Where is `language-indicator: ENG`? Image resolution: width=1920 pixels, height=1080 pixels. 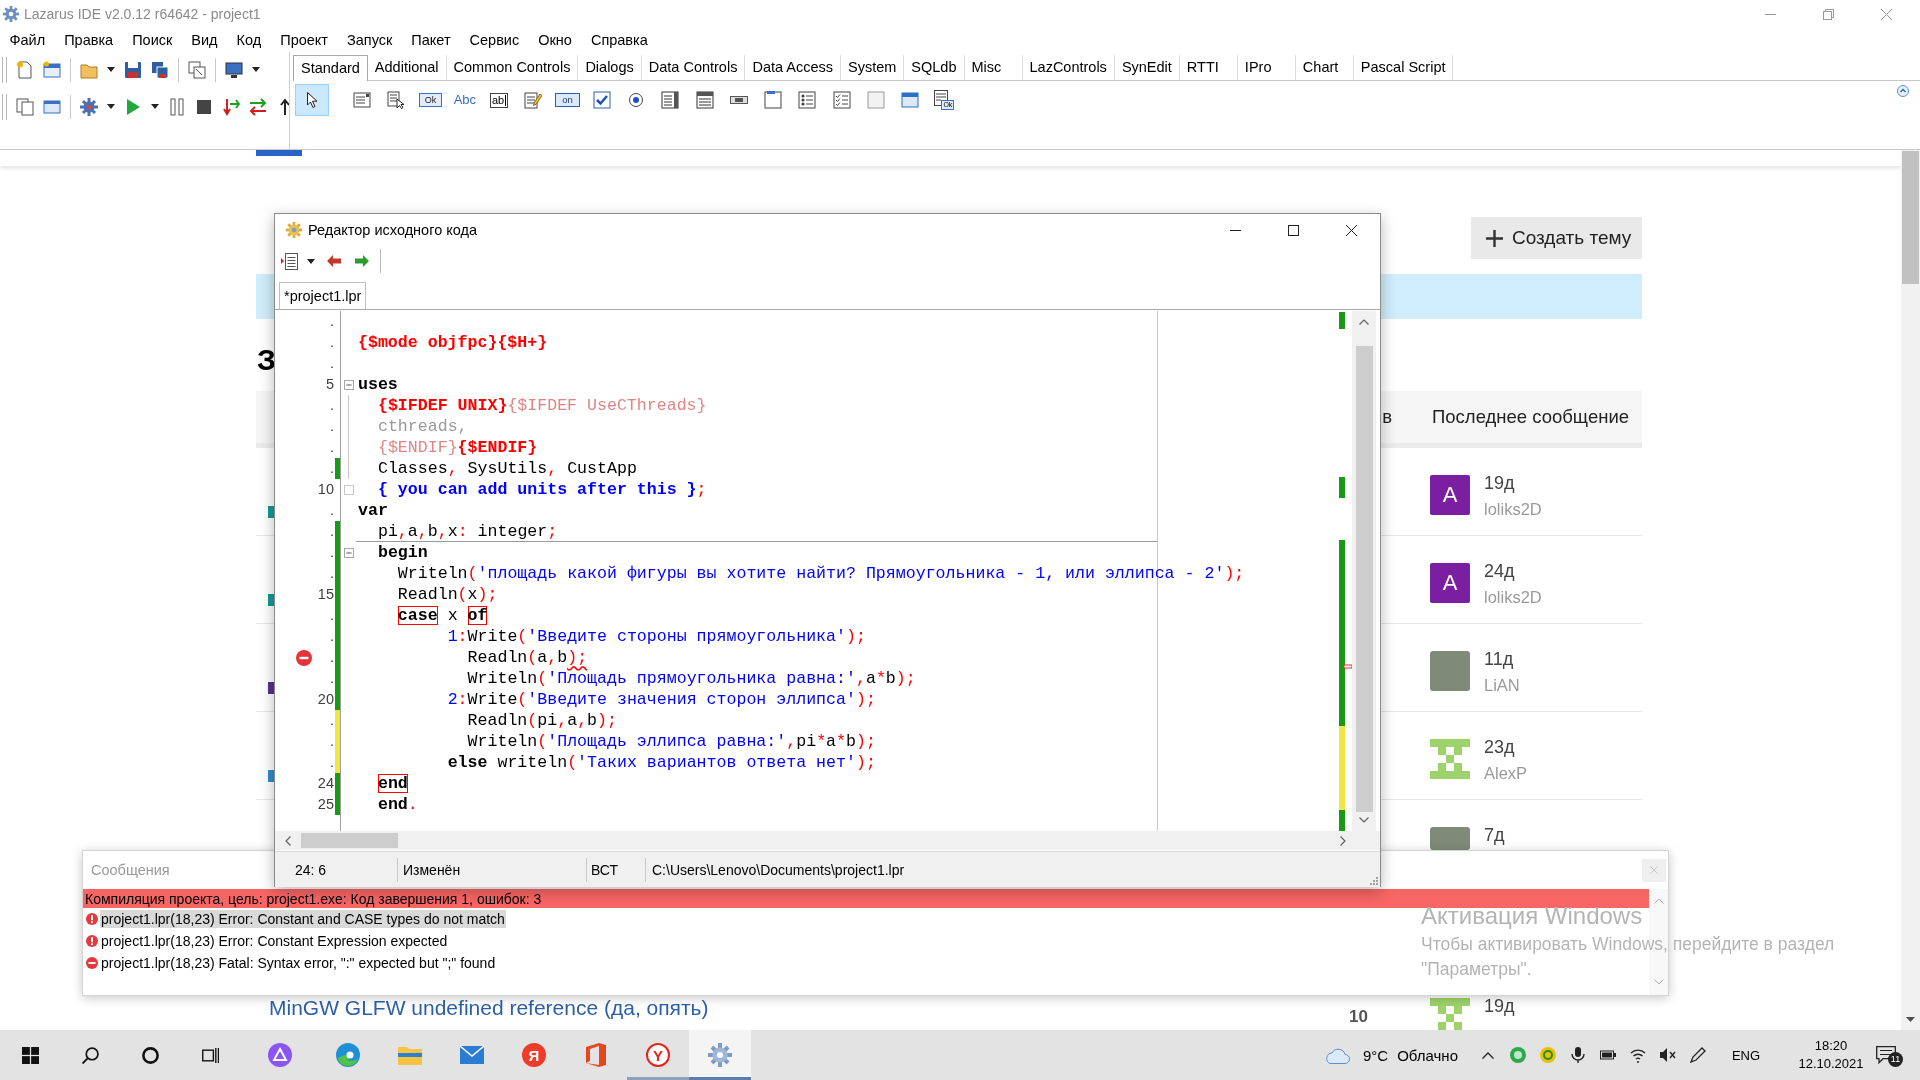
language-indicator: ENG is located at coordinates (1746, 1055).